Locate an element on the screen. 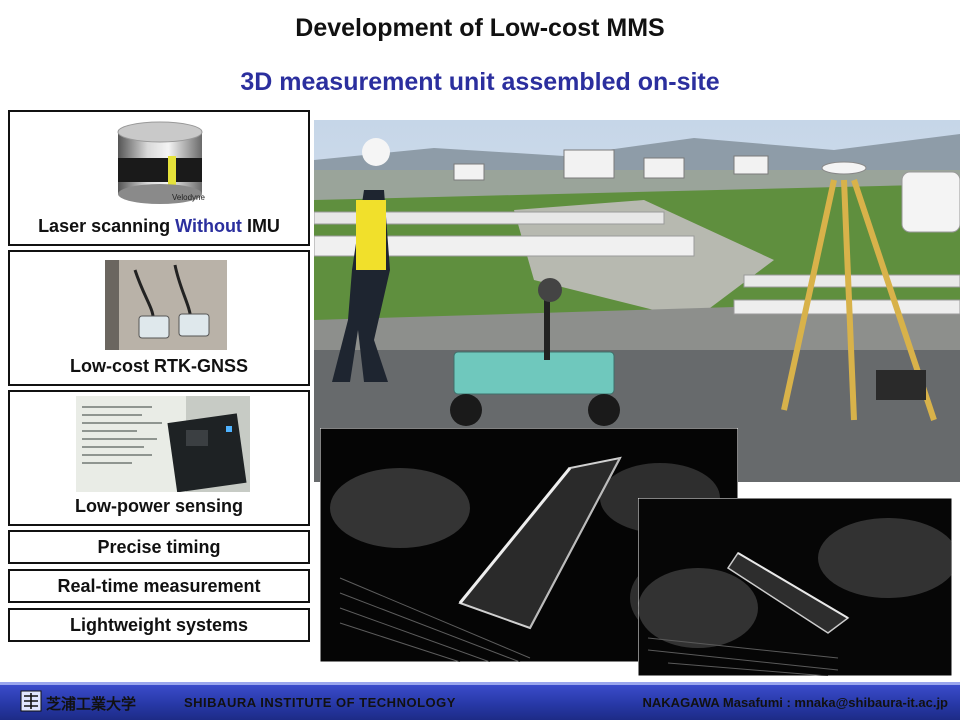  feature-label-timing: Precise timing is located at coordinates (159, 547).